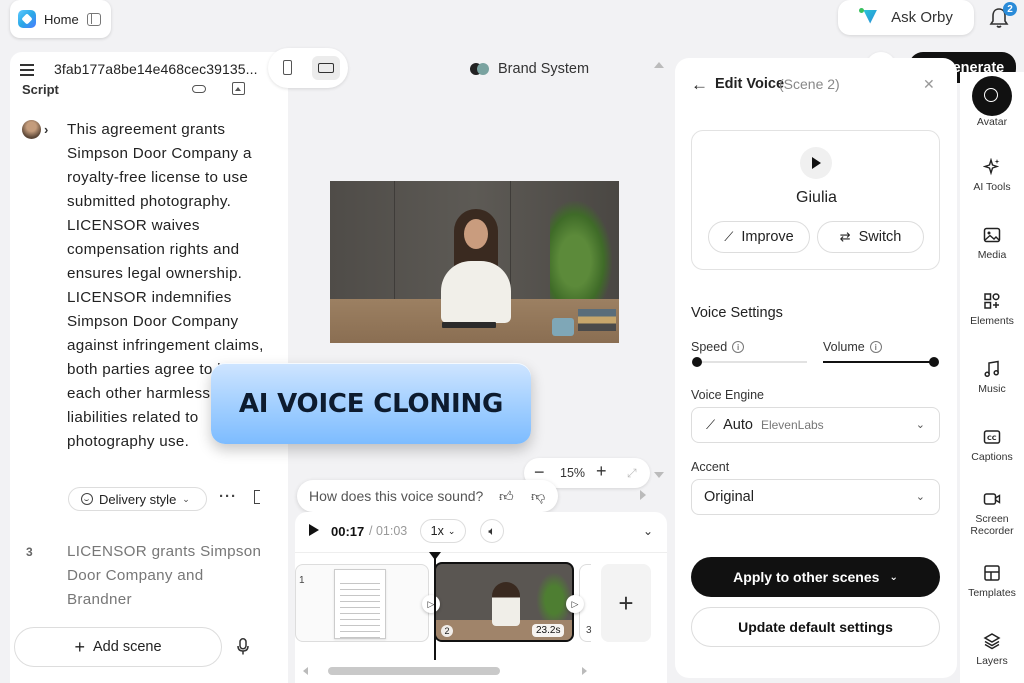 The height and width of the screenshot is (683, 1024). I want to click on sidebar-toggle-icon, so click(93, 19).